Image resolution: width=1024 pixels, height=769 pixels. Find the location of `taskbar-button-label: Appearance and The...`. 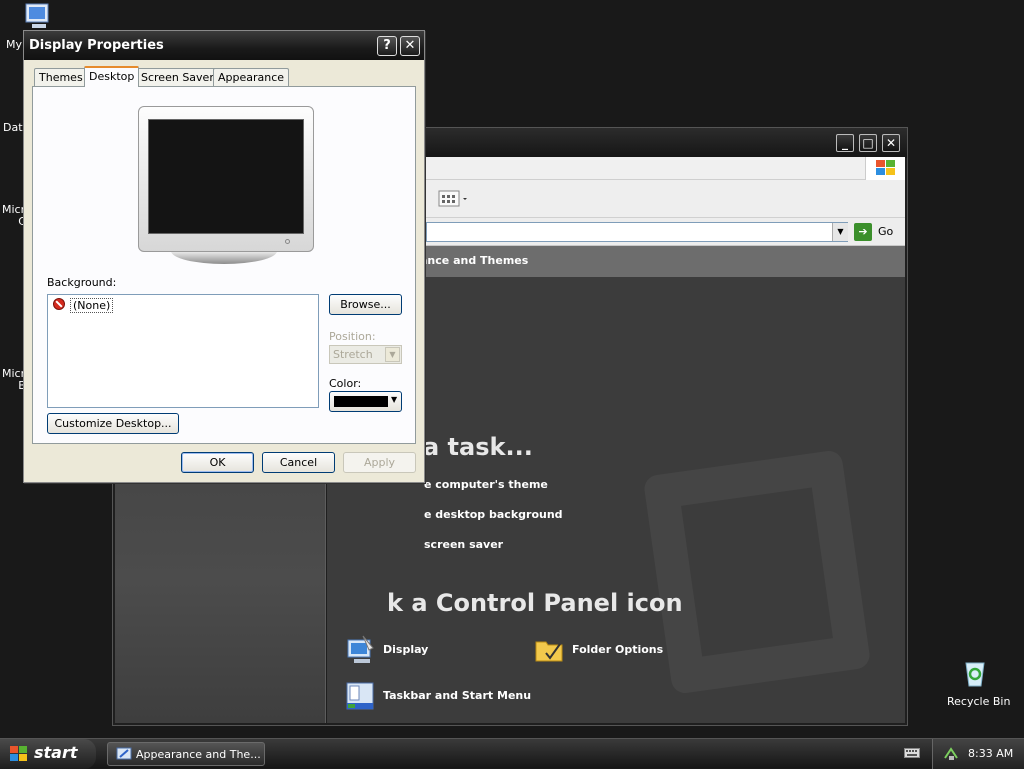

taskbar-button-label: Appearance and The... is located at coordinates (198, 754).